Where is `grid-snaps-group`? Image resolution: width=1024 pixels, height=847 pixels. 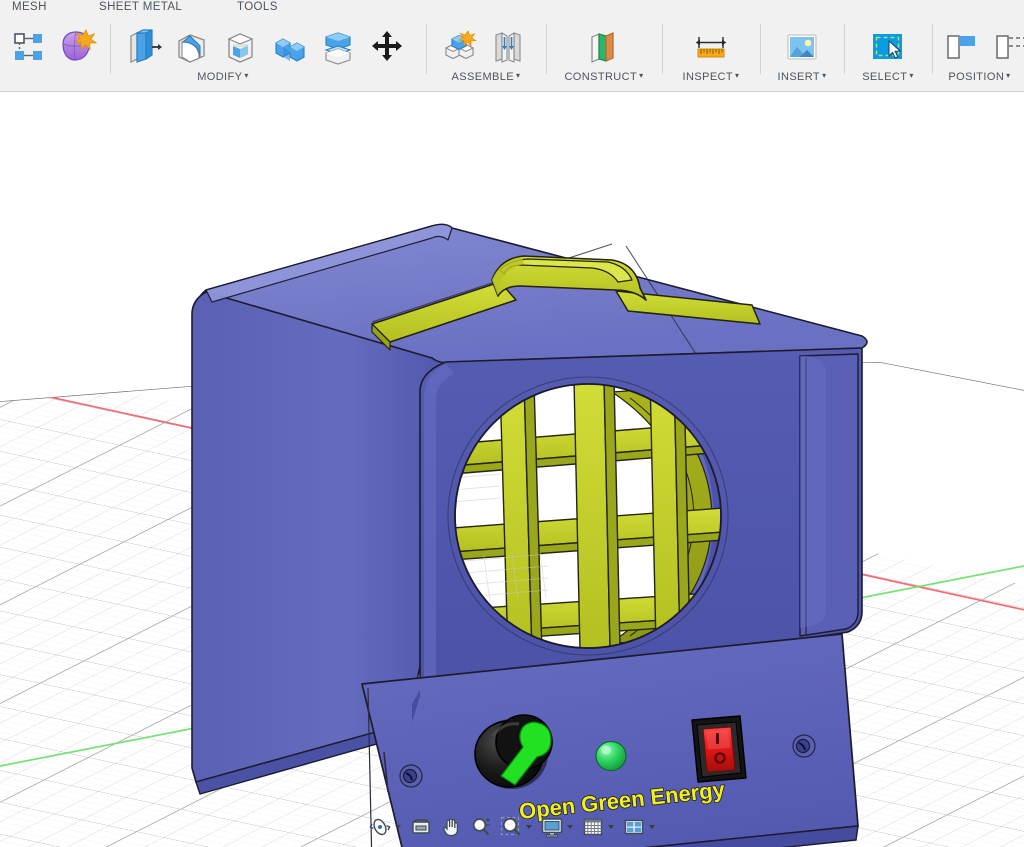
grid-snaps-group is located at coordinates (598, 827).